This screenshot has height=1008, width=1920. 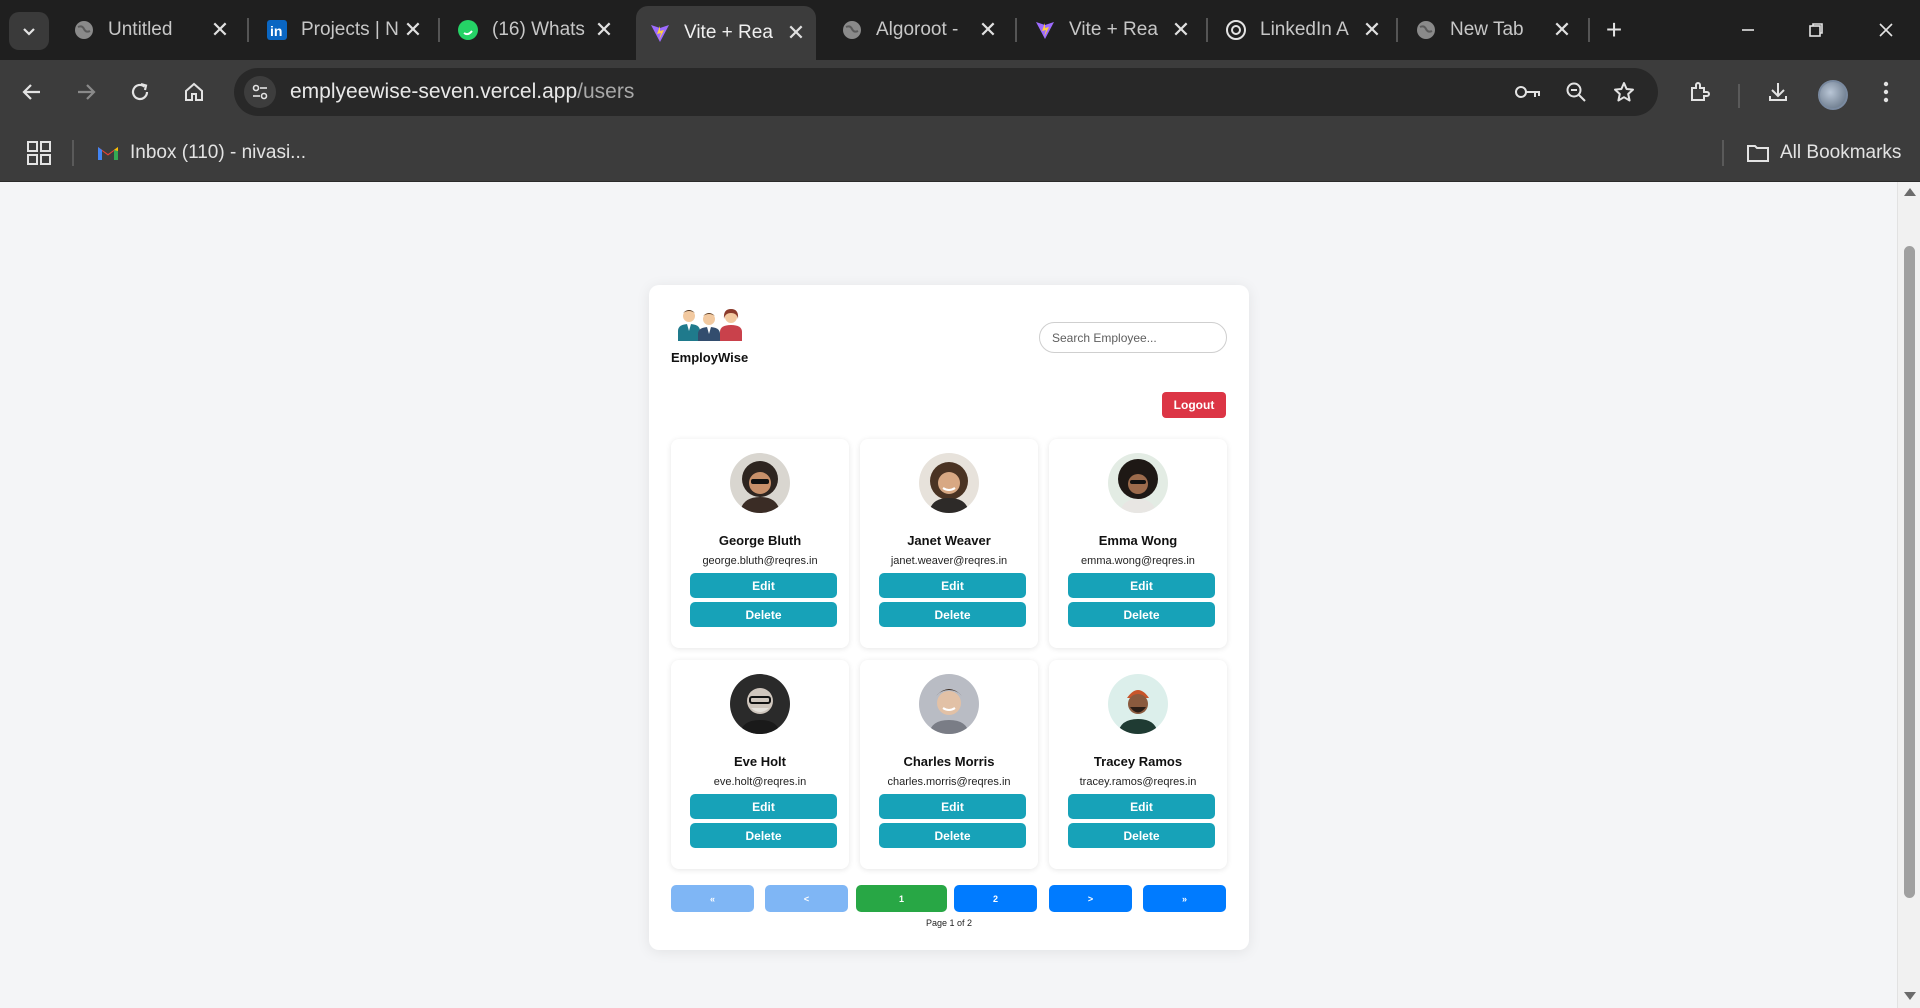 What do you see at coordinates (1624, 92) in the screenshot?
I see `bookmark-star-icon` at bounding box center [1624, 92].